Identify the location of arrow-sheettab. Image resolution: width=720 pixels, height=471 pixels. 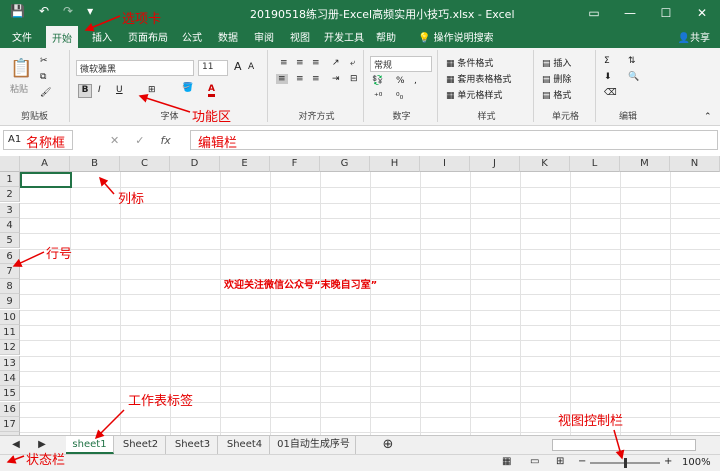
(109, 424).